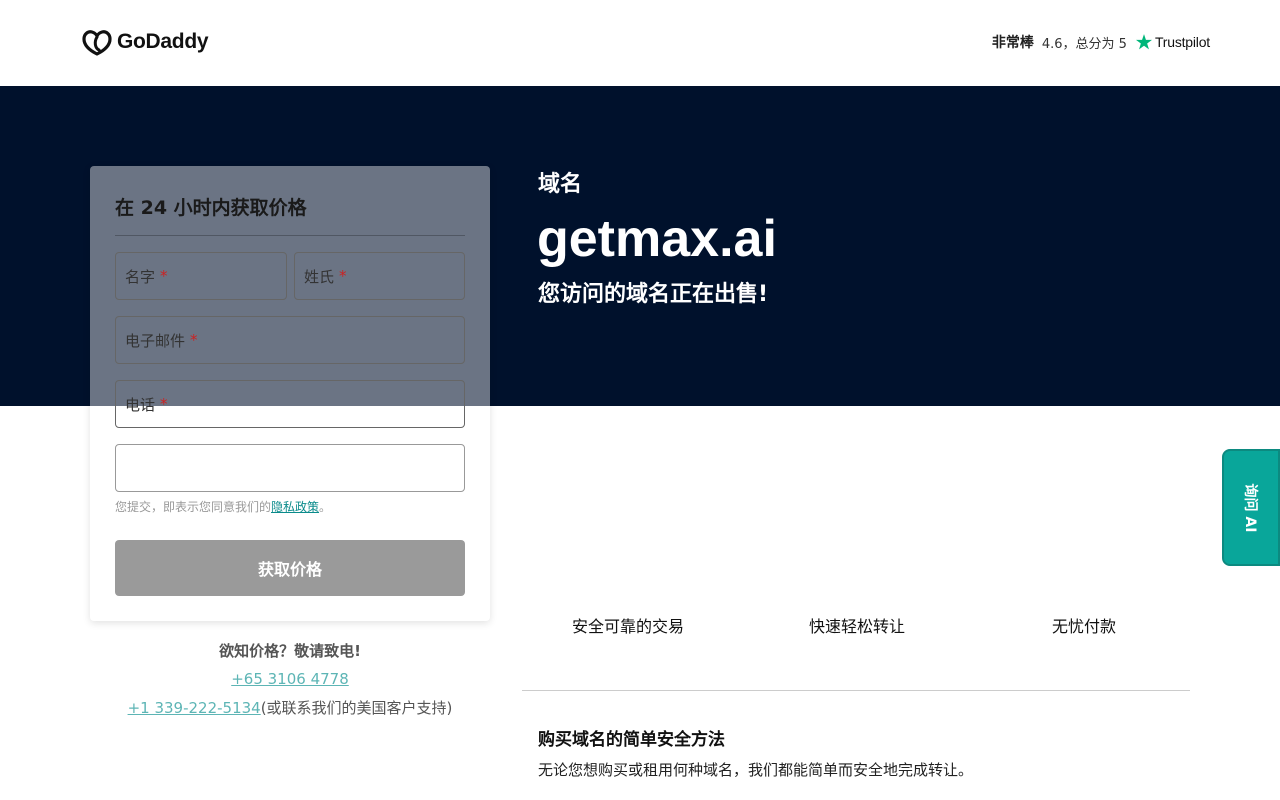 Image resolution: width=1280 pixels, height=800 pixels. I want to click on godaddy-logo-icon, so click(97, 43).